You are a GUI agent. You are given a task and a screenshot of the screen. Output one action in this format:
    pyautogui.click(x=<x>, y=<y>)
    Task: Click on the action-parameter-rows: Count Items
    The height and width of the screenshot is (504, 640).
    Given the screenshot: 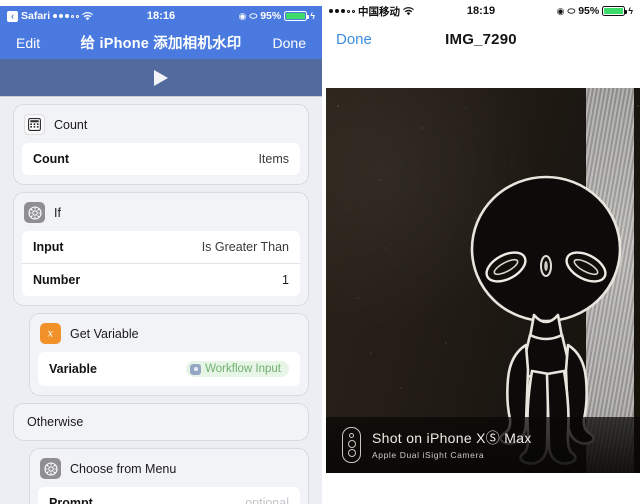 What is the action you would take?
    pyautogui.click(x=161, y=159)
    